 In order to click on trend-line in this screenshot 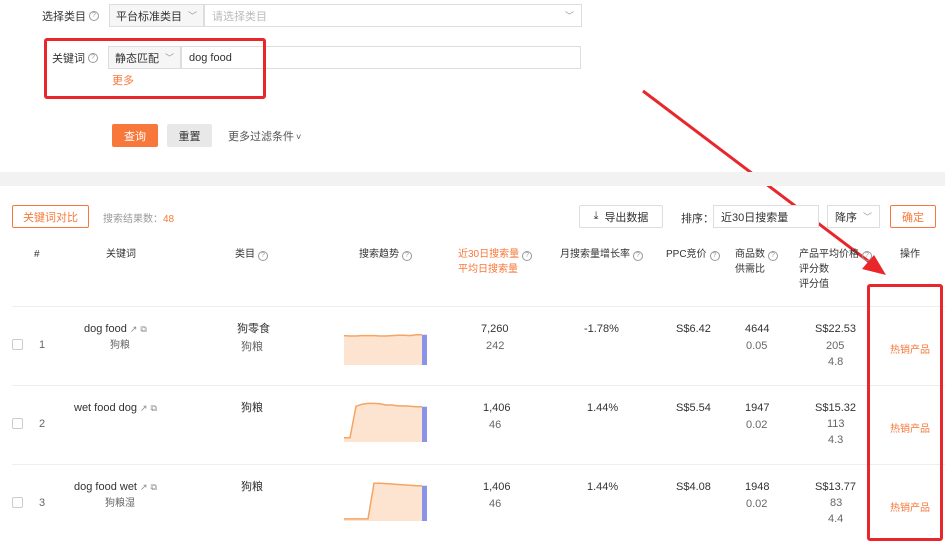, I will do `click(383, 335)`.